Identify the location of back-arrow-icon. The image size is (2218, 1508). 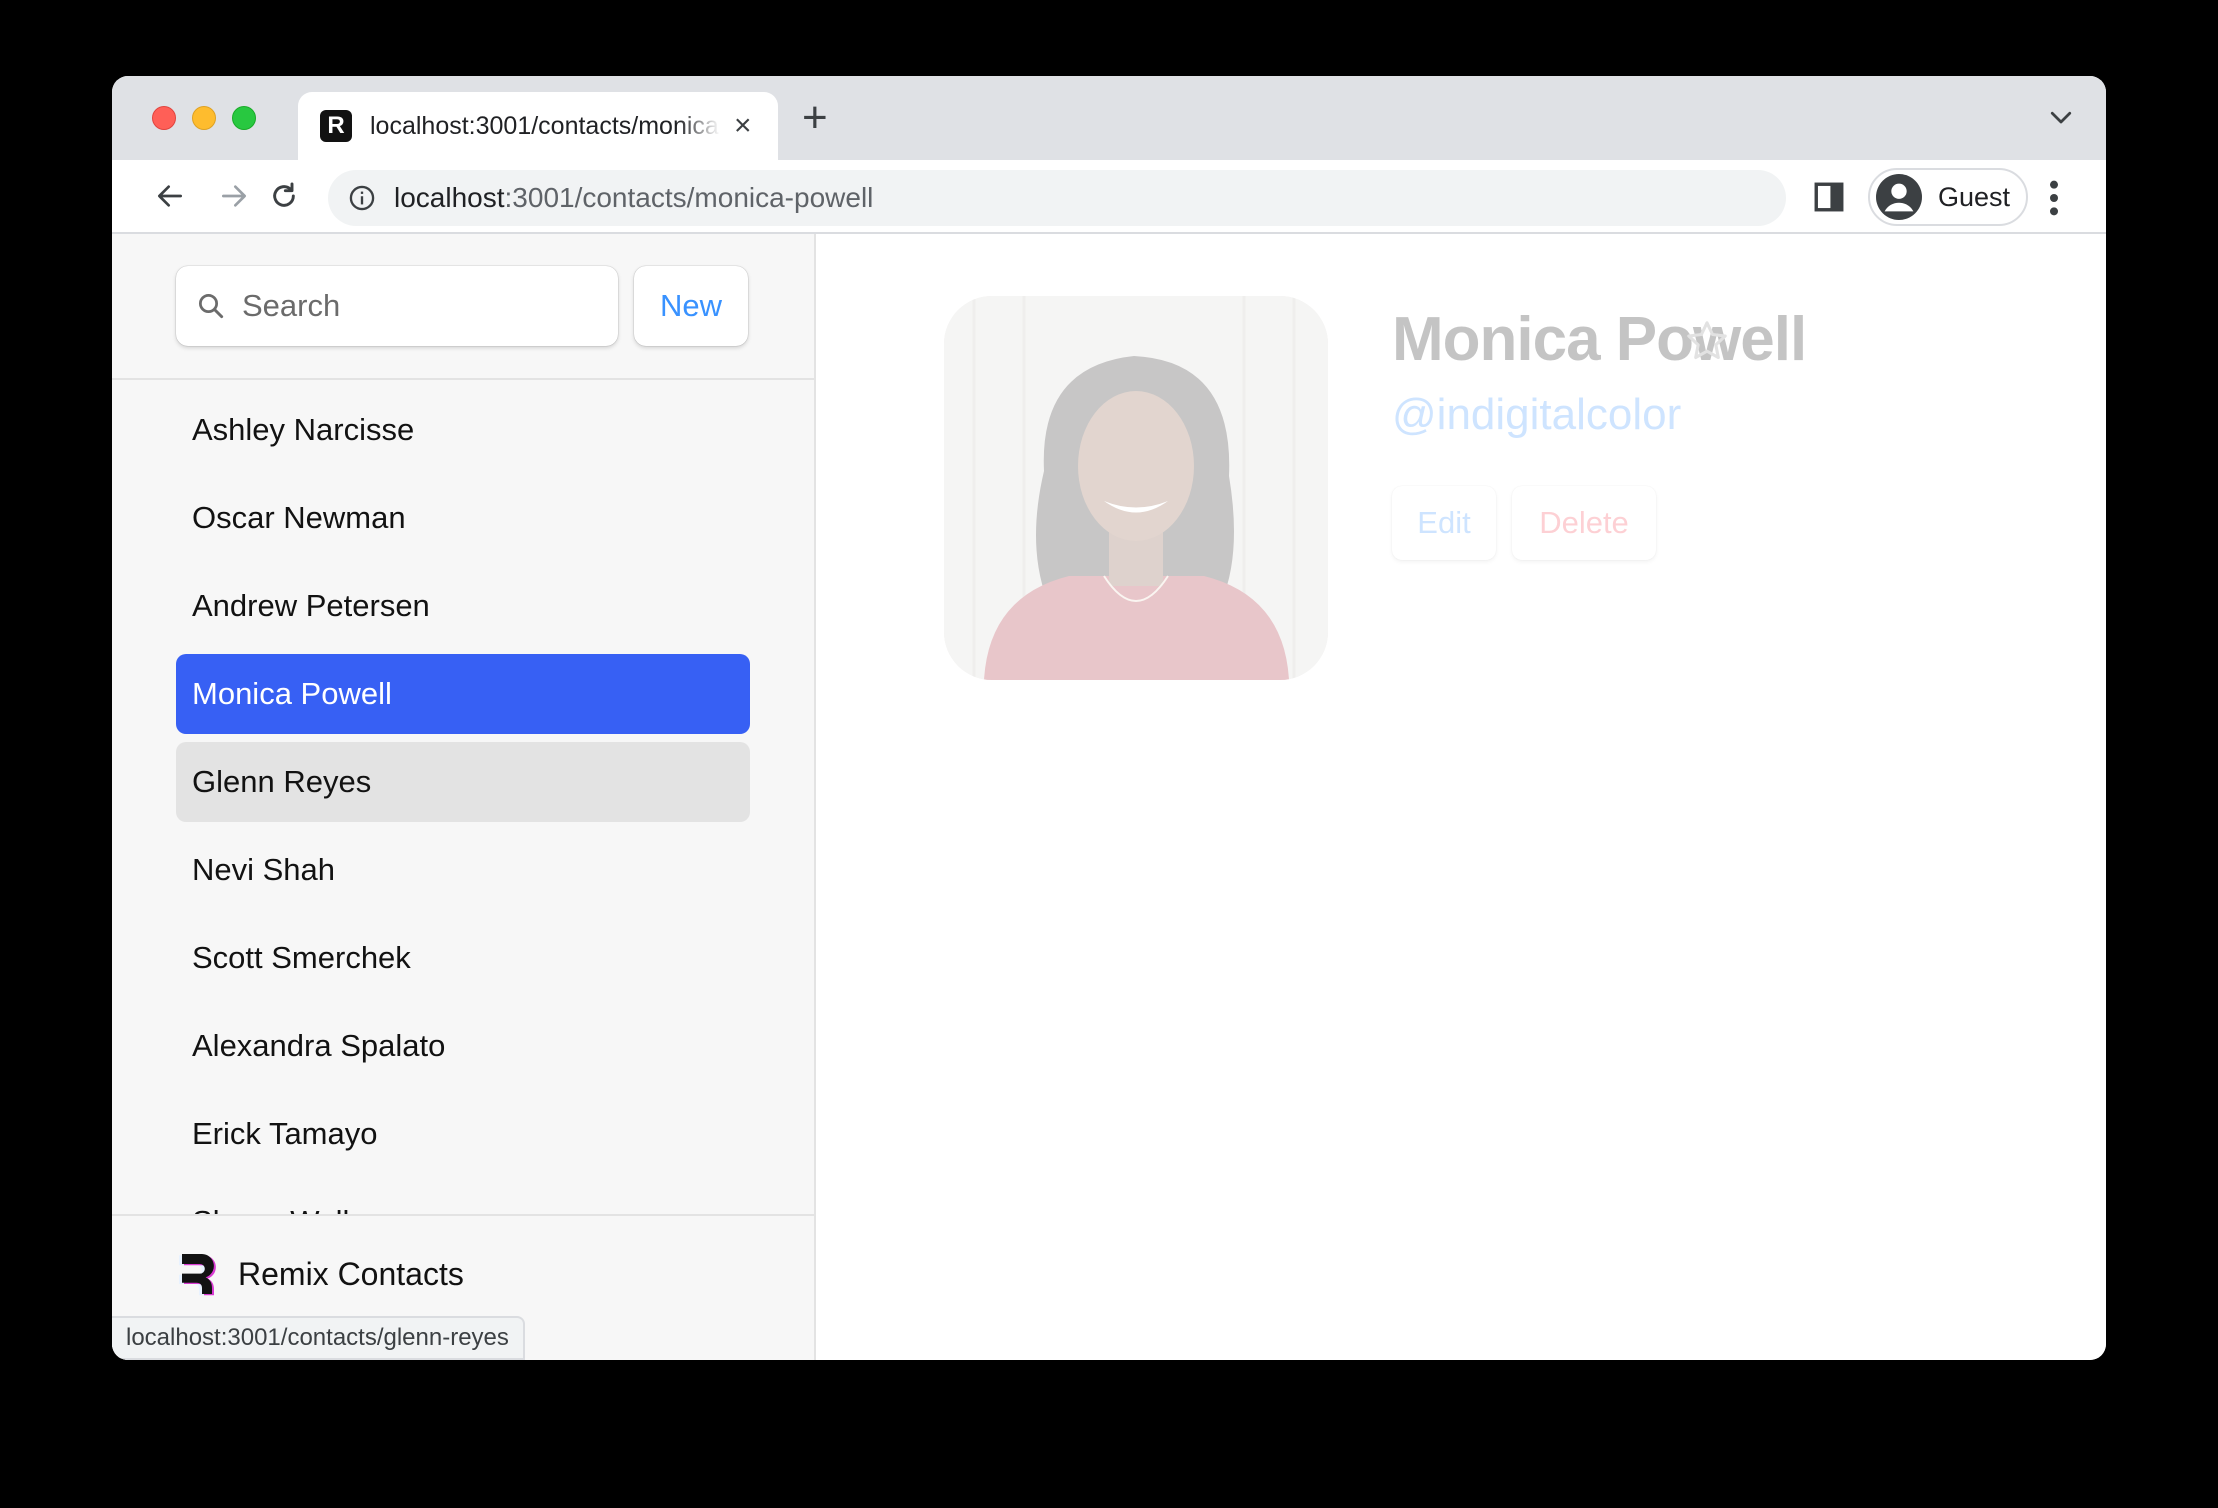
(170, 196).